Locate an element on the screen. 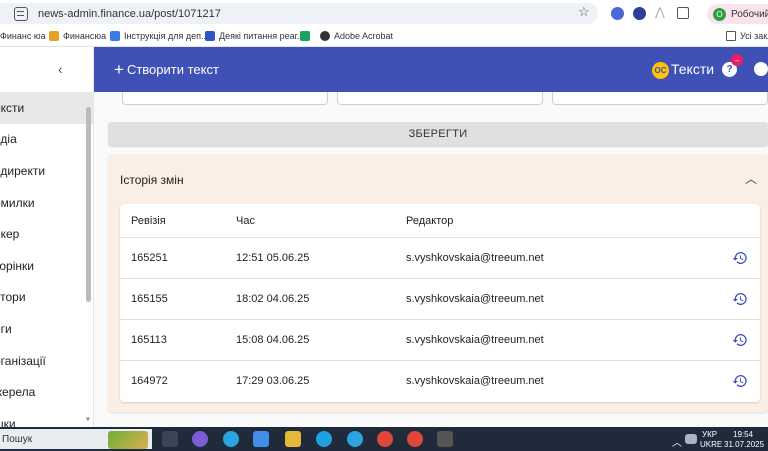 The height and width of the screenshot is (451, 768). create-text-button: + Створити текст is located at coordinates (166, 69).